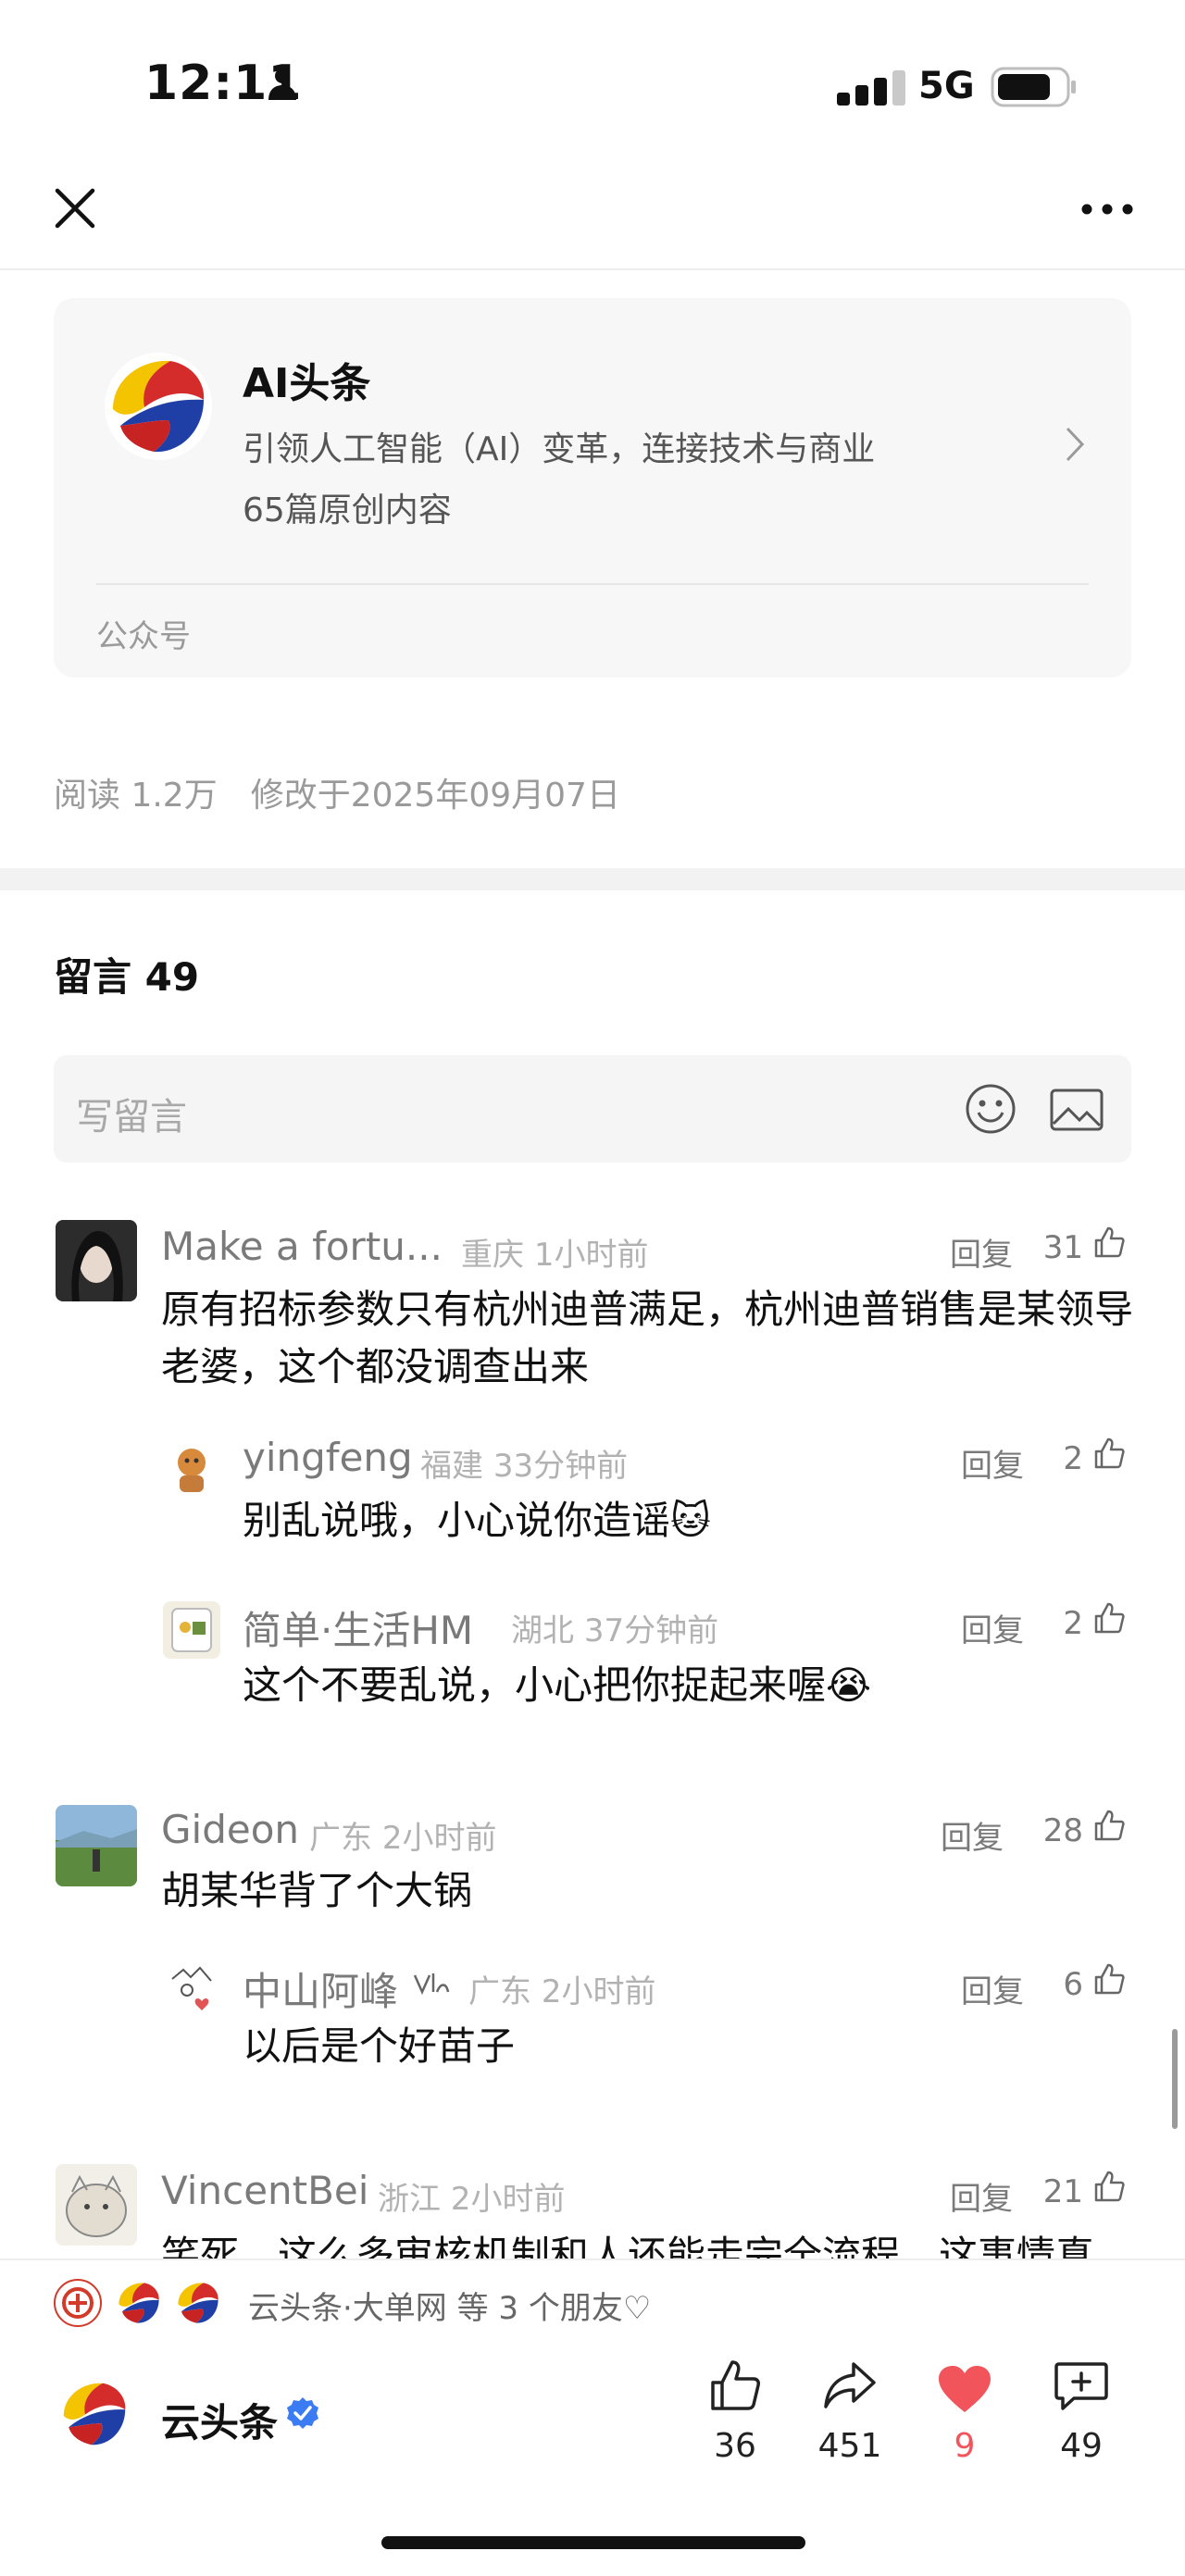  What do you see at coordinates (850, 2385) in the screenshot?
I see `share-icon` at bounding box center [850, 2385].